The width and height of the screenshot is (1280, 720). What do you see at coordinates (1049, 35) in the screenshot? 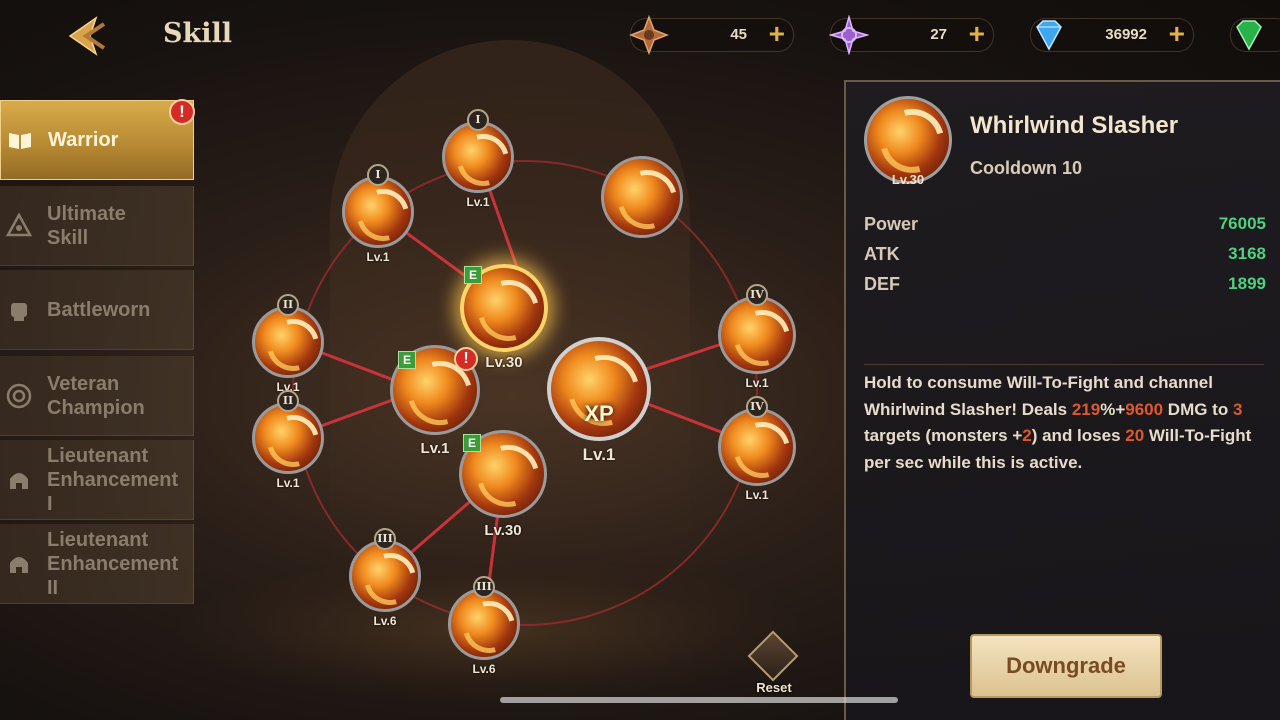
I see `blue-diamond-icon` at bounding box center [1049, 35].